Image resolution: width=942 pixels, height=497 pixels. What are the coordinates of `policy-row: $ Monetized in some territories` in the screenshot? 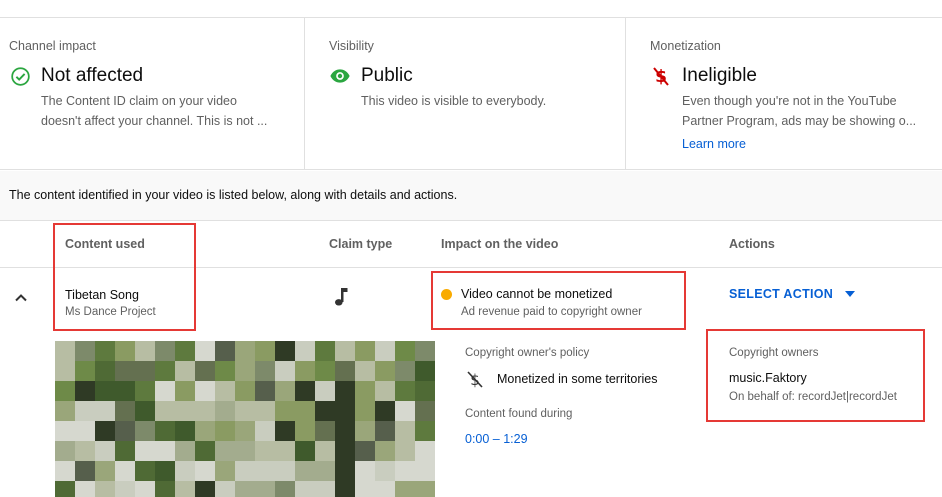 It's located at (561, 379).